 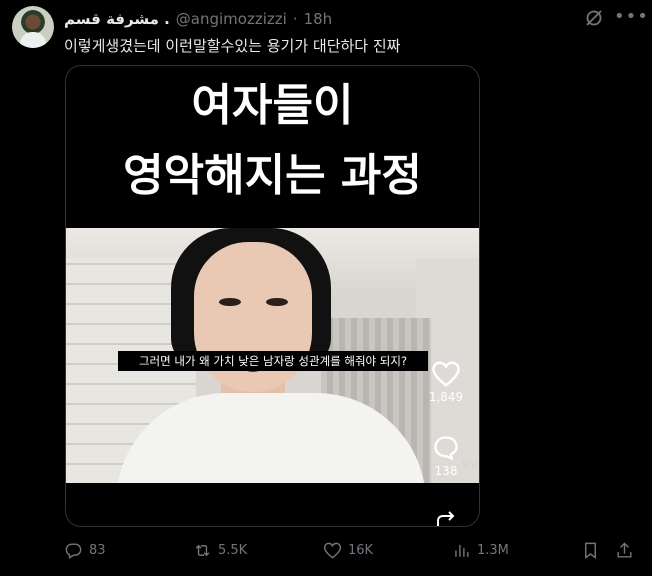 I want to click on bookmark-button, so click(x=590, y=550).